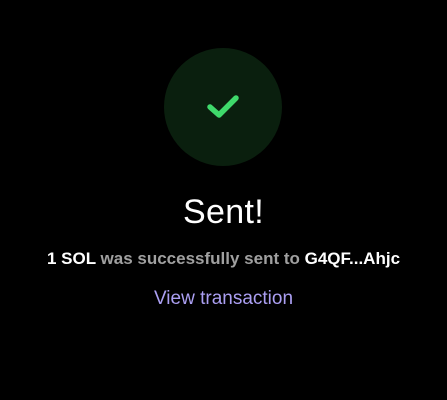 This screenshot has height=400, width=447. What do you see at coordinates (223, 212) in the screenshot?
I see `page-title: Sent!` at bounding box center [223, 212].